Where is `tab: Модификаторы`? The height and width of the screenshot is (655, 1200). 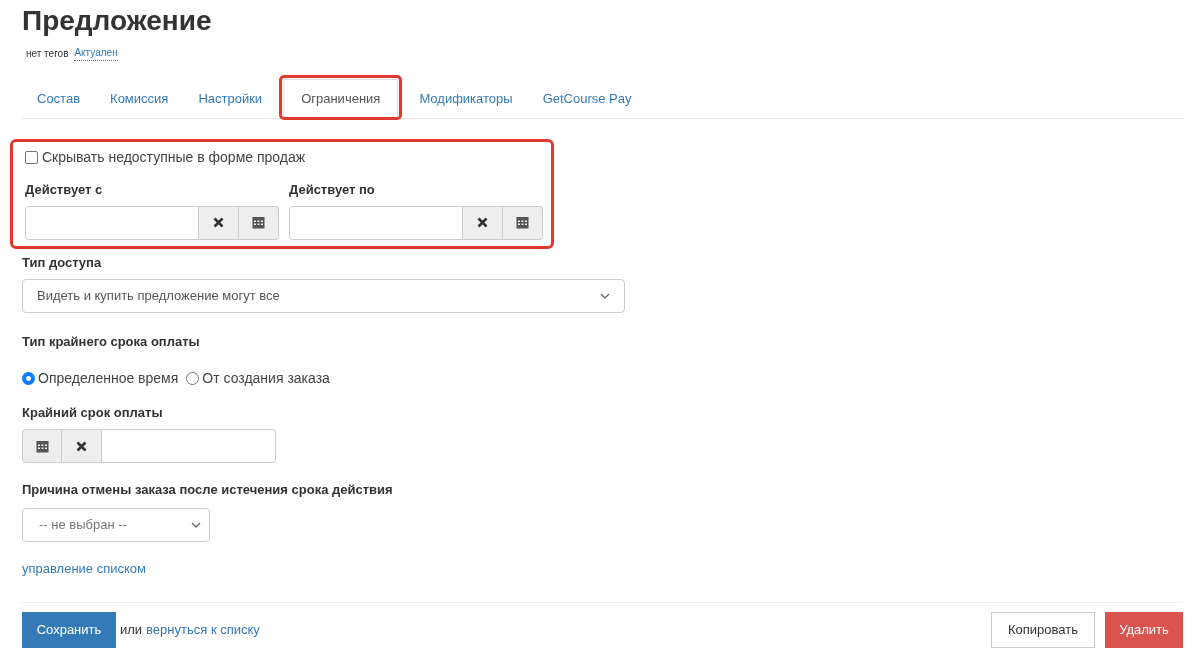 tab: Модификаторы is located at coordinates (466, 99).